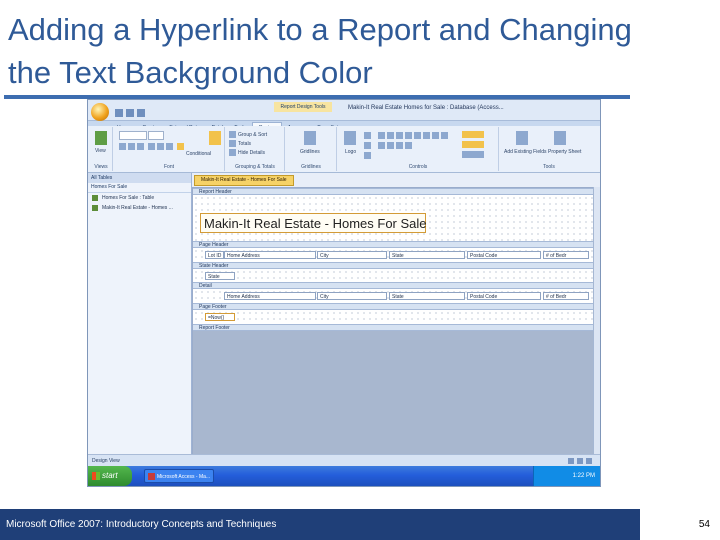 The width and height of the screenshot is (720, 540). Describe the element at coordinates (220, 276) in the screenshot. I see `state-group-field: State` at that location.